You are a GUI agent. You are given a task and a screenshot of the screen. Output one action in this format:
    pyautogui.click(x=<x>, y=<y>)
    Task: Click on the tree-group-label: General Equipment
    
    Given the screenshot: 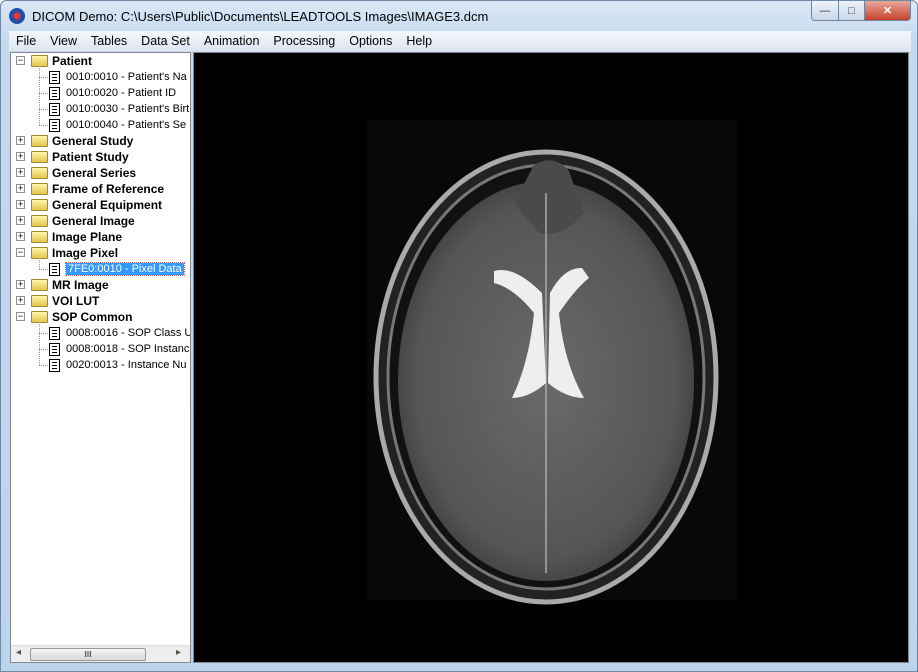 What is the action you would take?
    pyautogui.click(x=107, y=205)
    